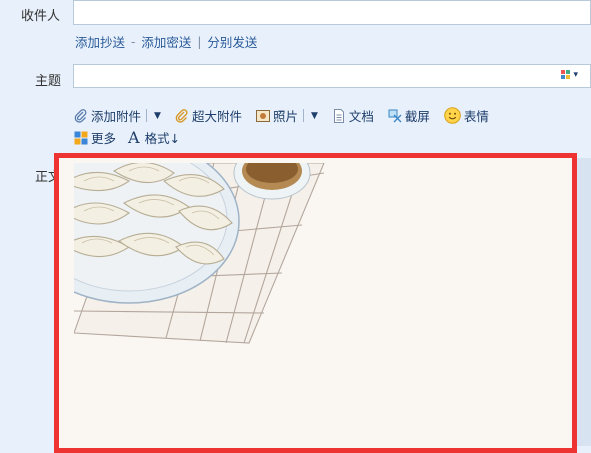  I want to click on recipient-label: 收件人, so click(41, 16).